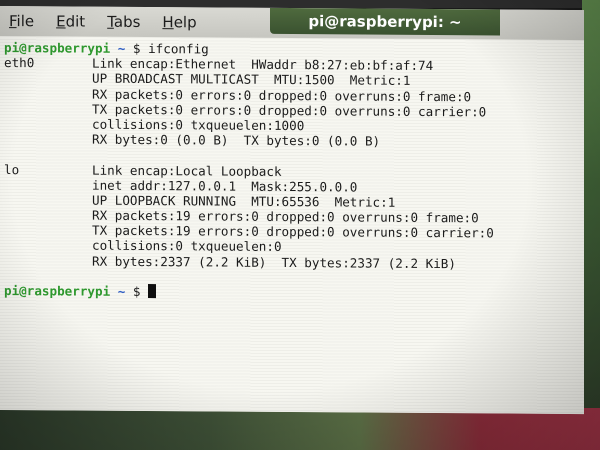  I want to click on menu-edit: Edit, so click(70, 21).